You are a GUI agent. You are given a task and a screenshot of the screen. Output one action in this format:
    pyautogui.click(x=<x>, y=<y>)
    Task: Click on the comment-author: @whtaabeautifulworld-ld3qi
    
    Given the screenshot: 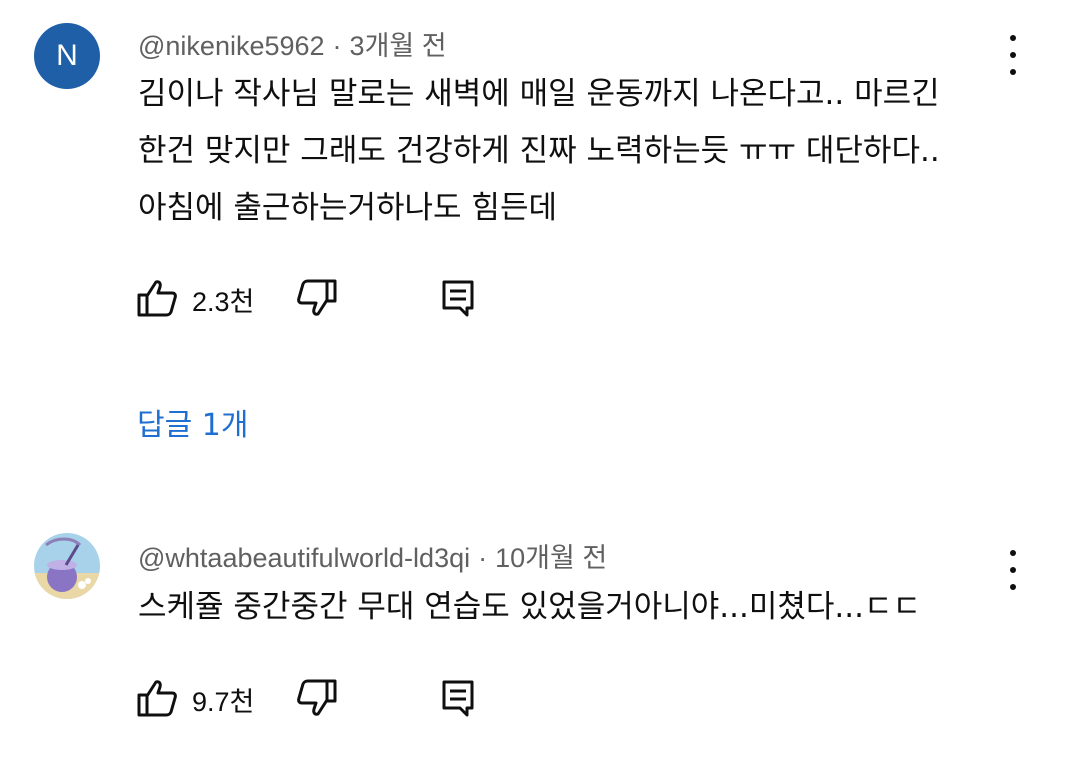 What is the action you would take?
    pyautogui.click(x=304, y=558)
    